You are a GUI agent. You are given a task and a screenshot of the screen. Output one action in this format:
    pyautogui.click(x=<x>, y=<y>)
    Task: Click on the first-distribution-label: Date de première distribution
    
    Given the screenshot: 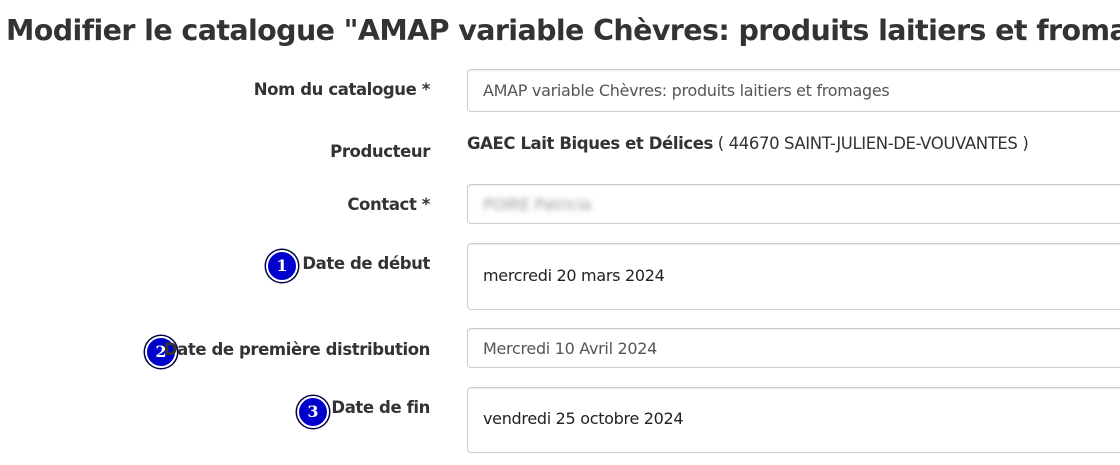 What is the action you would take?
    pyautogui.click(x=297, y=349)
    